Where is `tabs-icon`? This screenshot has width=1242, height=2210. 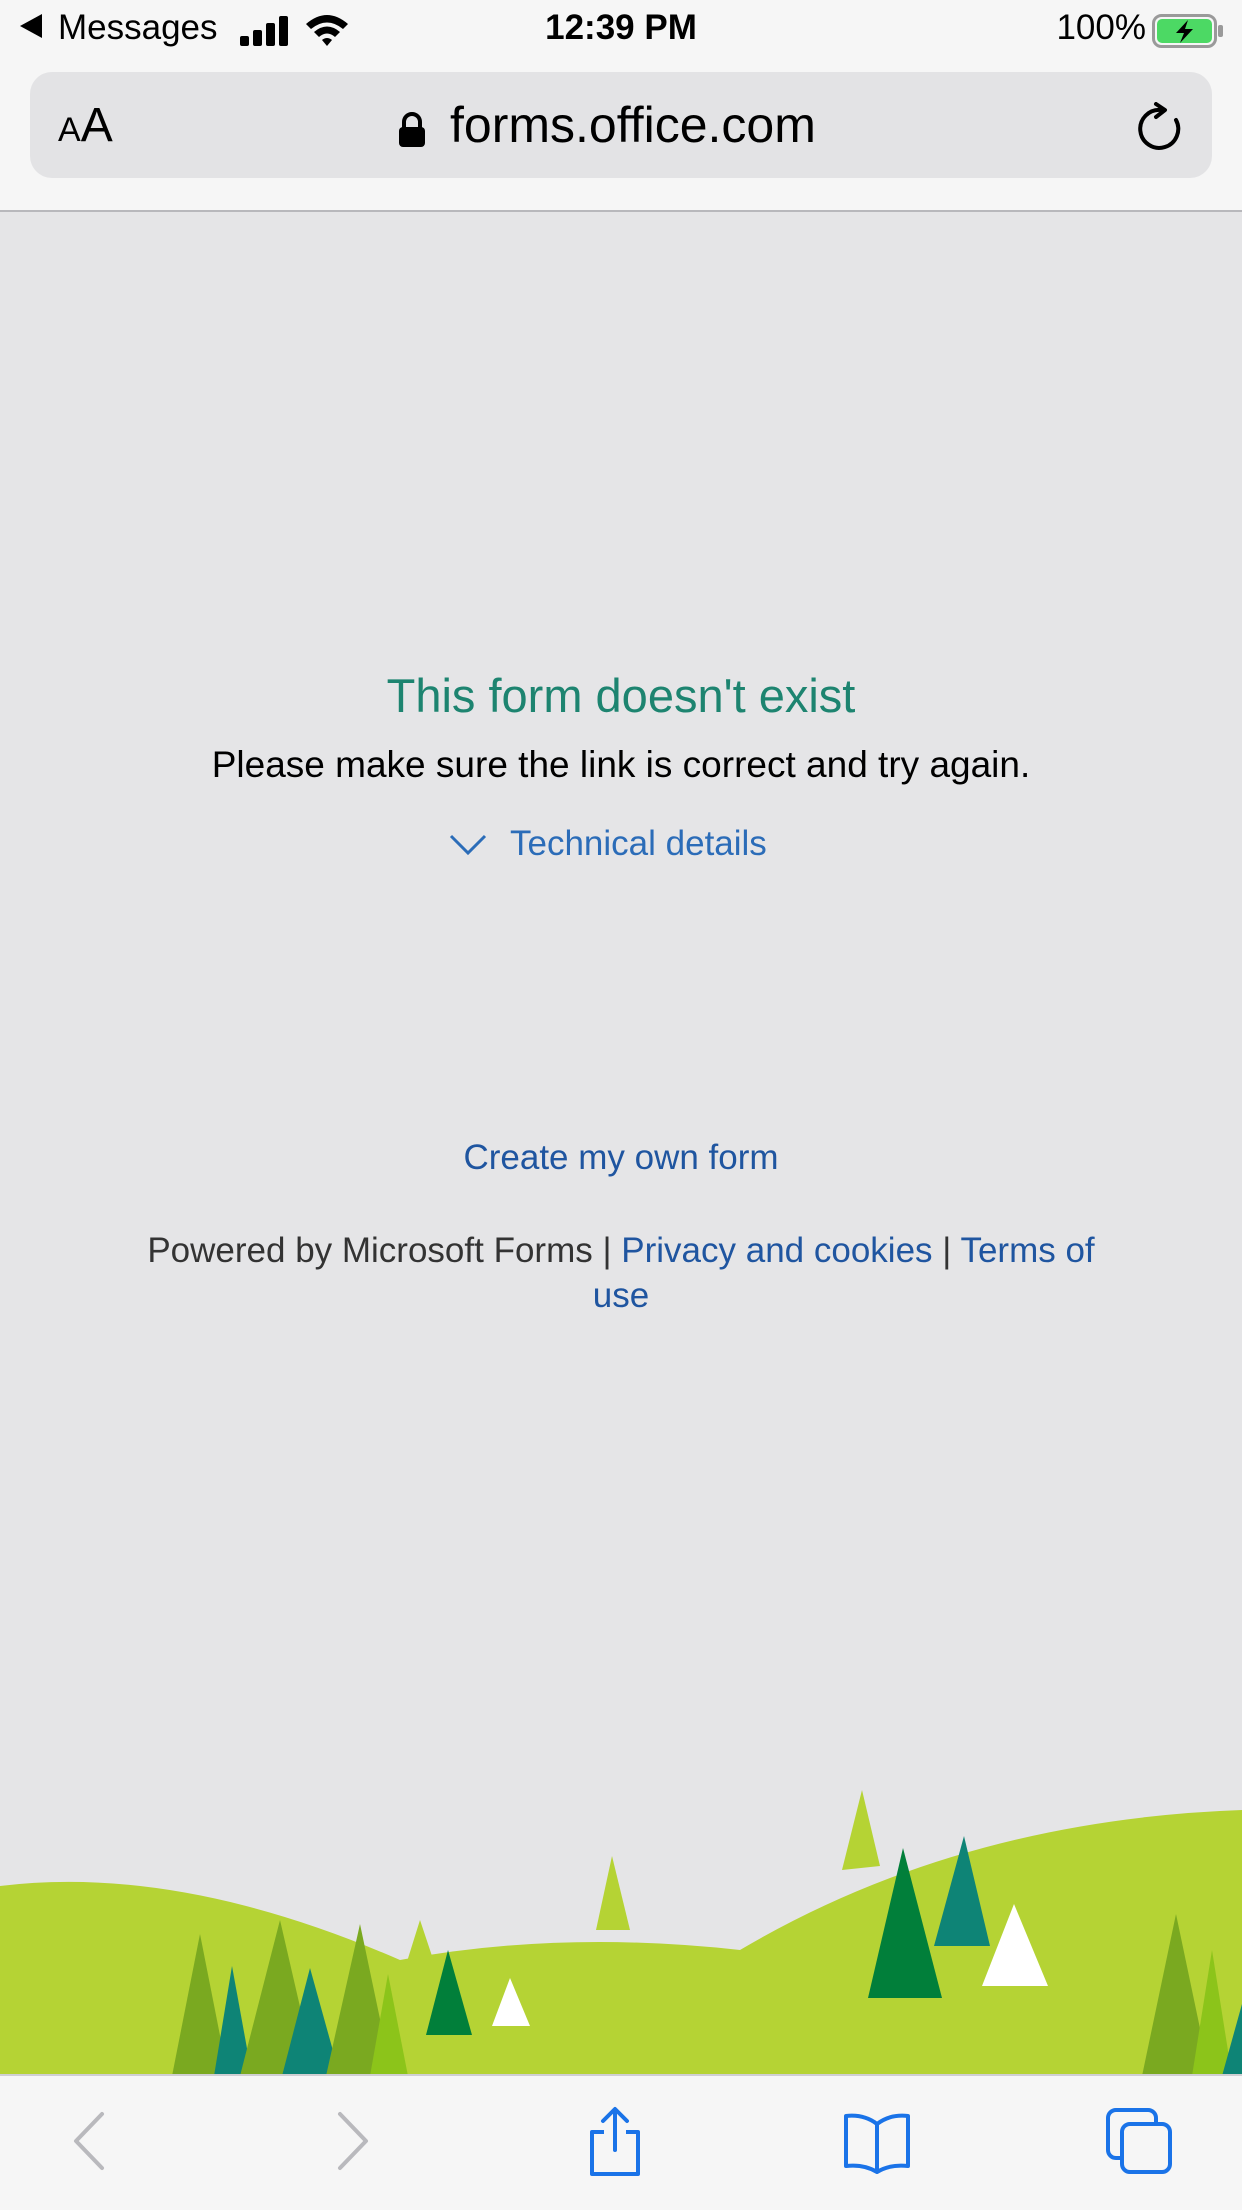 tabs-icon is located at coordinates (1139, 2141).